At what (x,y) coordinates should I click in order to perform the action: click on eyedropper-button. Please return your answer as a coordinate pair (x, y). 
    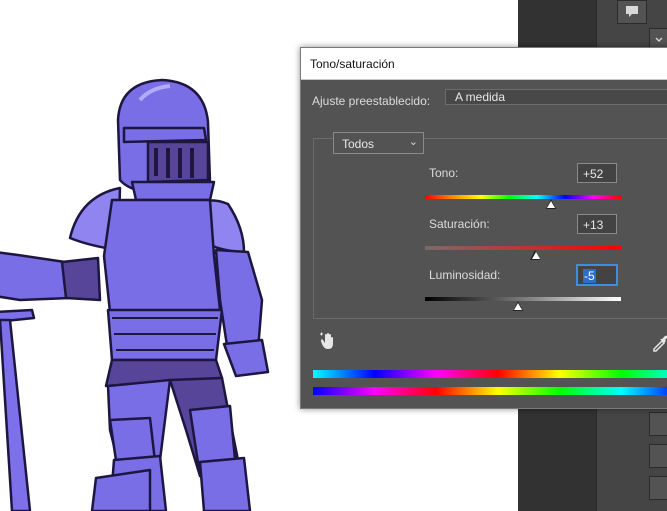
    Looking at the image, I should click on (659, 344).